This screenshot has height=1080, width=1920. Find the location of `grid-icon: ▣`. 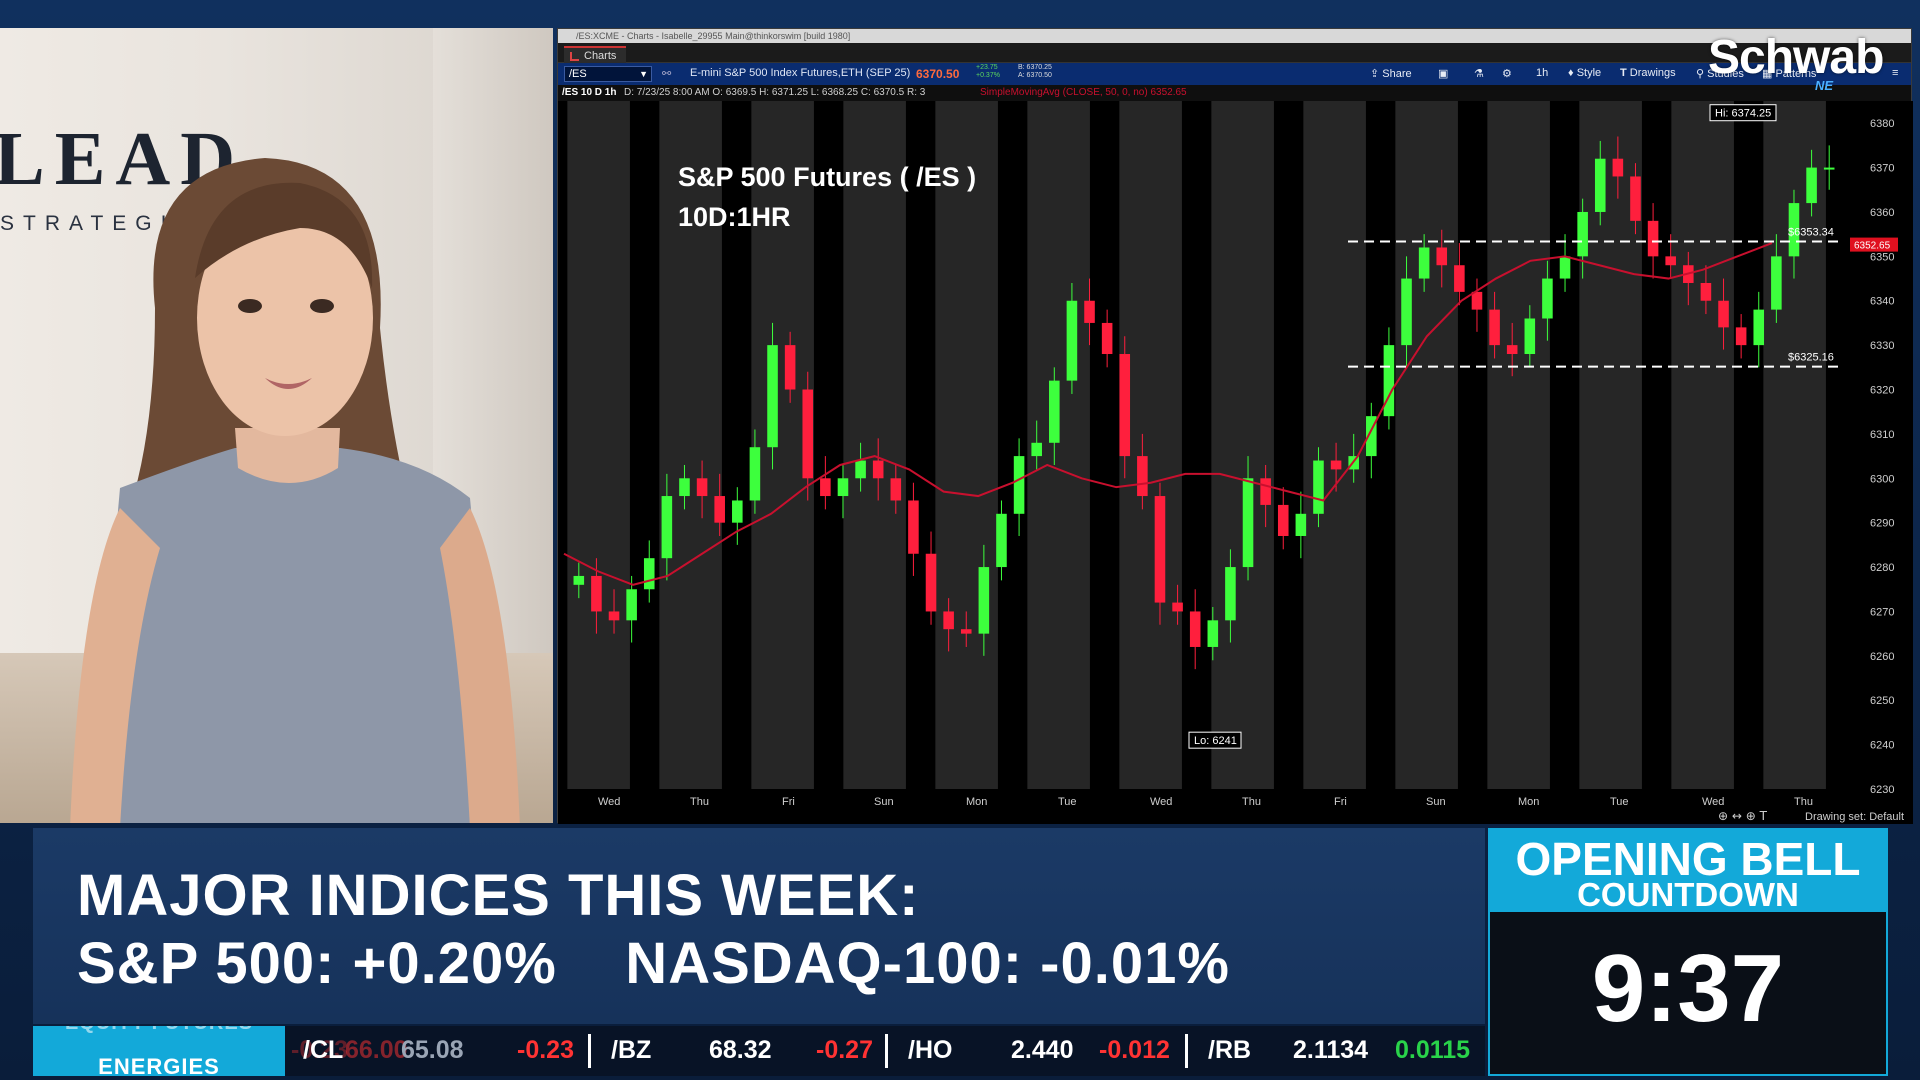

grid-icon: ▣ is located at coordinates (1443, 73).